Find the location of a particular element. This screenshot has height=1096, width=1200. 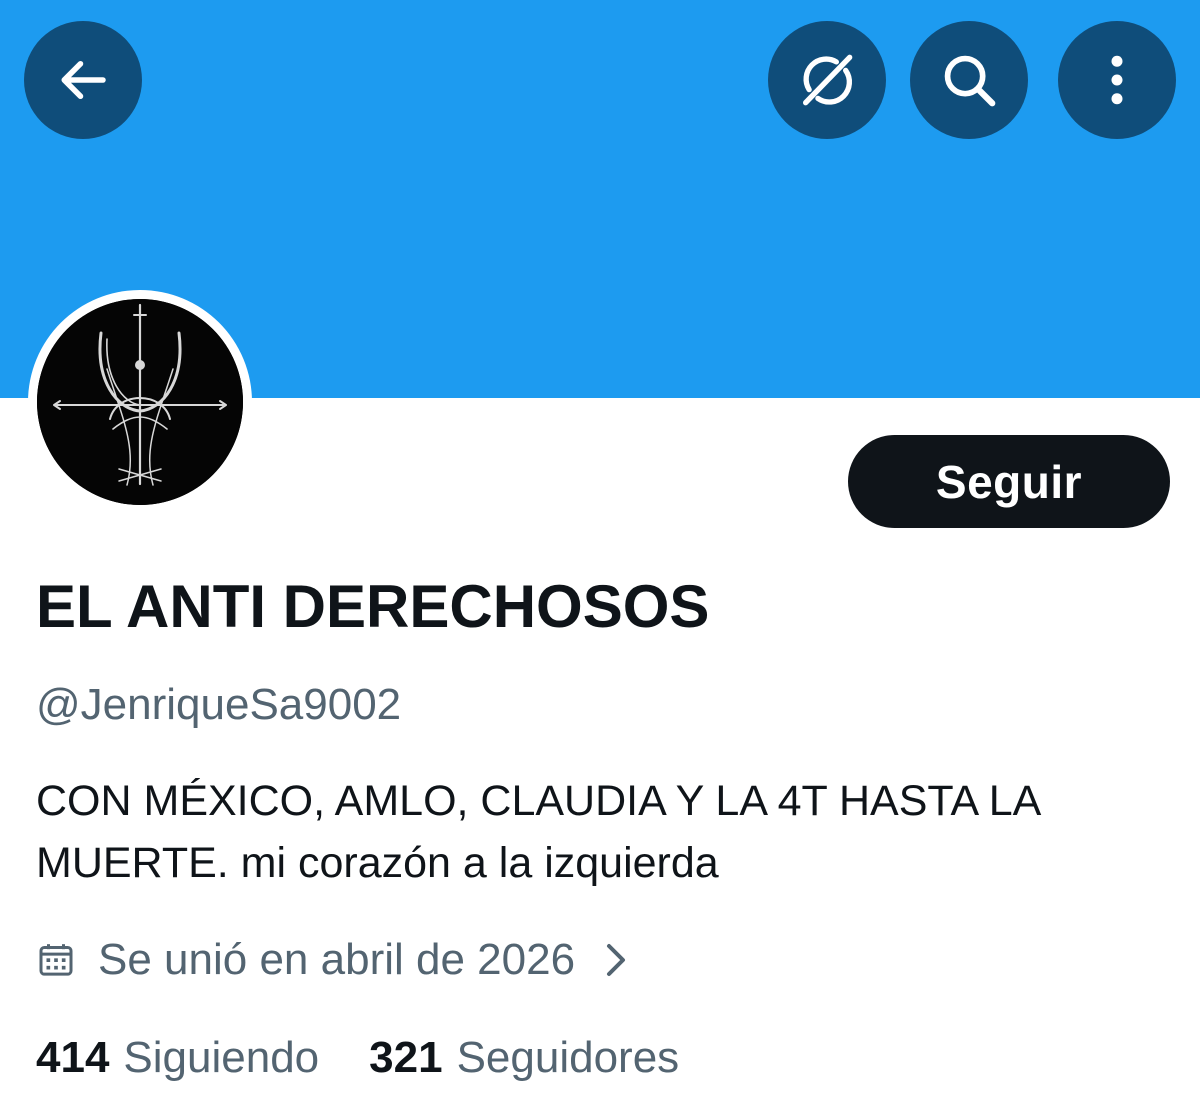

joined-date-row: Se unió en abril de 2026 is located at coordinates (332, 960).